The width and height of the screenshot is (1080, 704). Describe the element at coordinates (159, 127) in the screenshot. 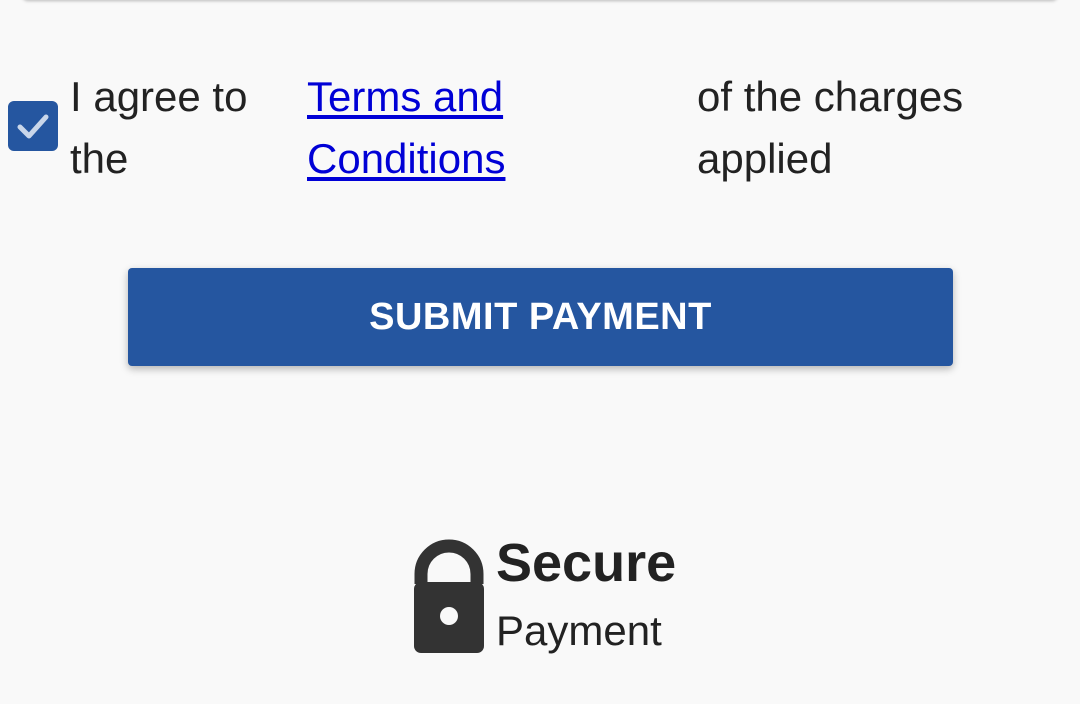

I see `agree-text-before: I agree to the` at that location.